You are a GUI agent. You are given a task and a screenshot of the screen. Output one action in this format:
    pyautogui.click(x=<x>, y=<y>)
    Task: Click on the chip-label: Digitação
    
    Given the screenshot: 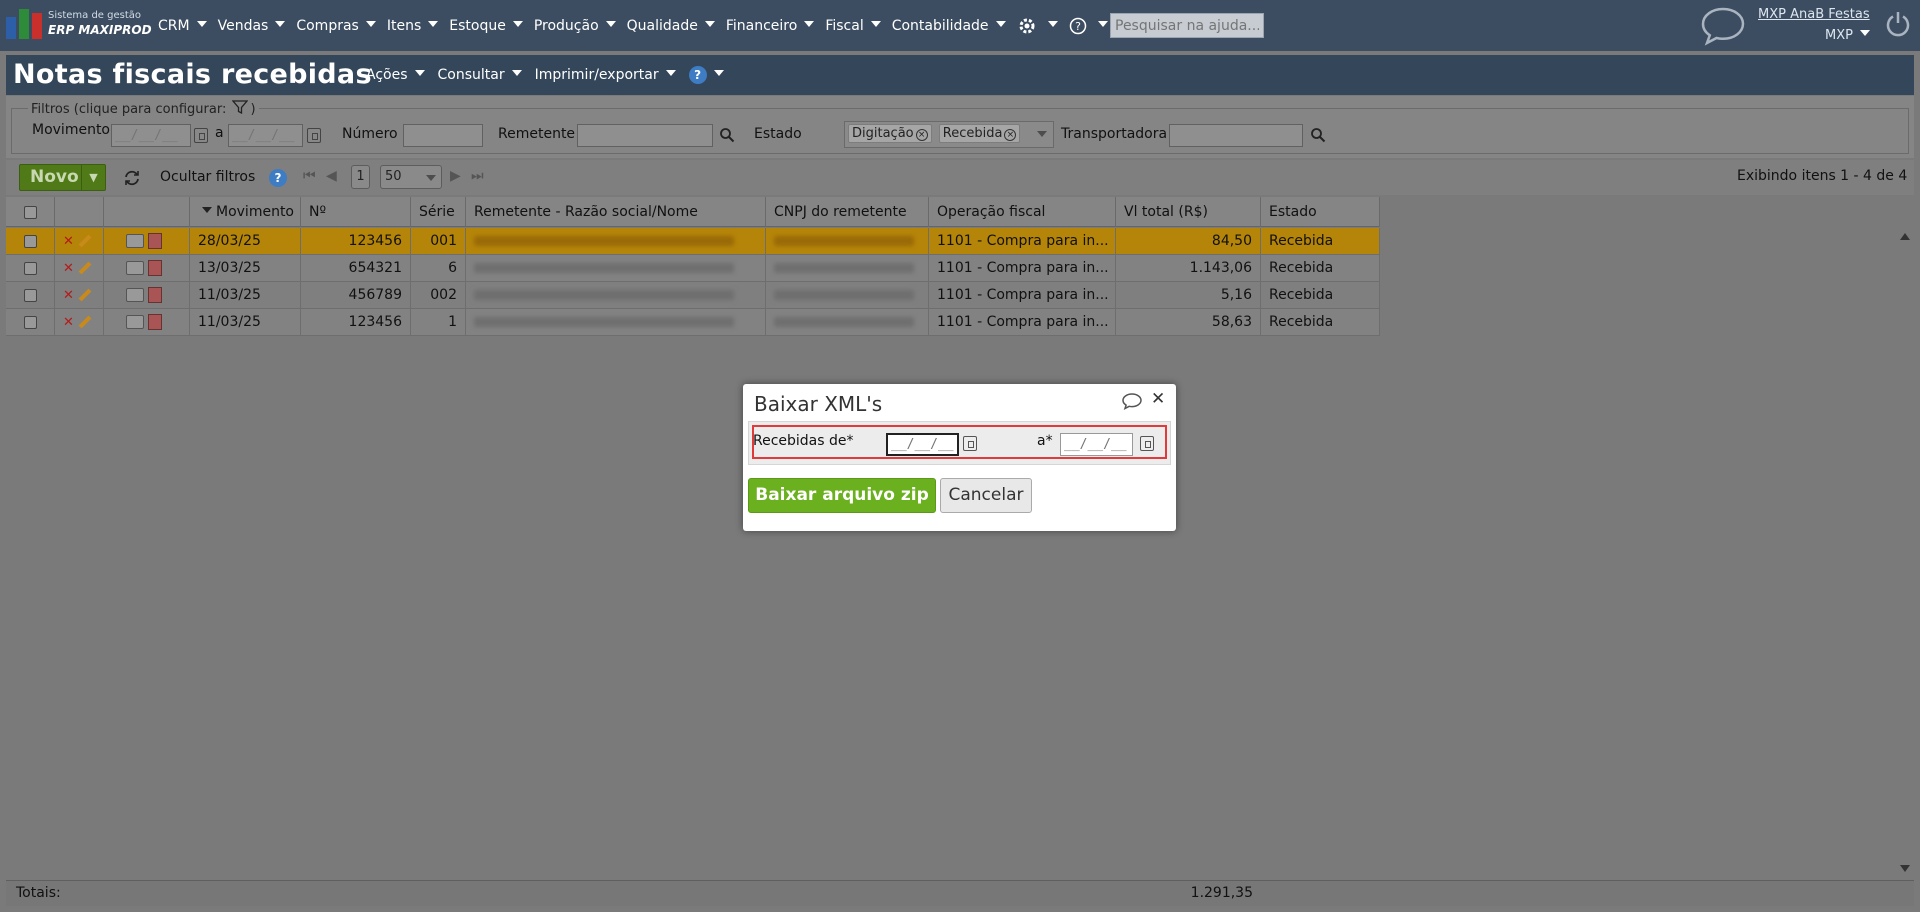 What is the action you would take?
    pyautogui.click(x=883, y=133)
    